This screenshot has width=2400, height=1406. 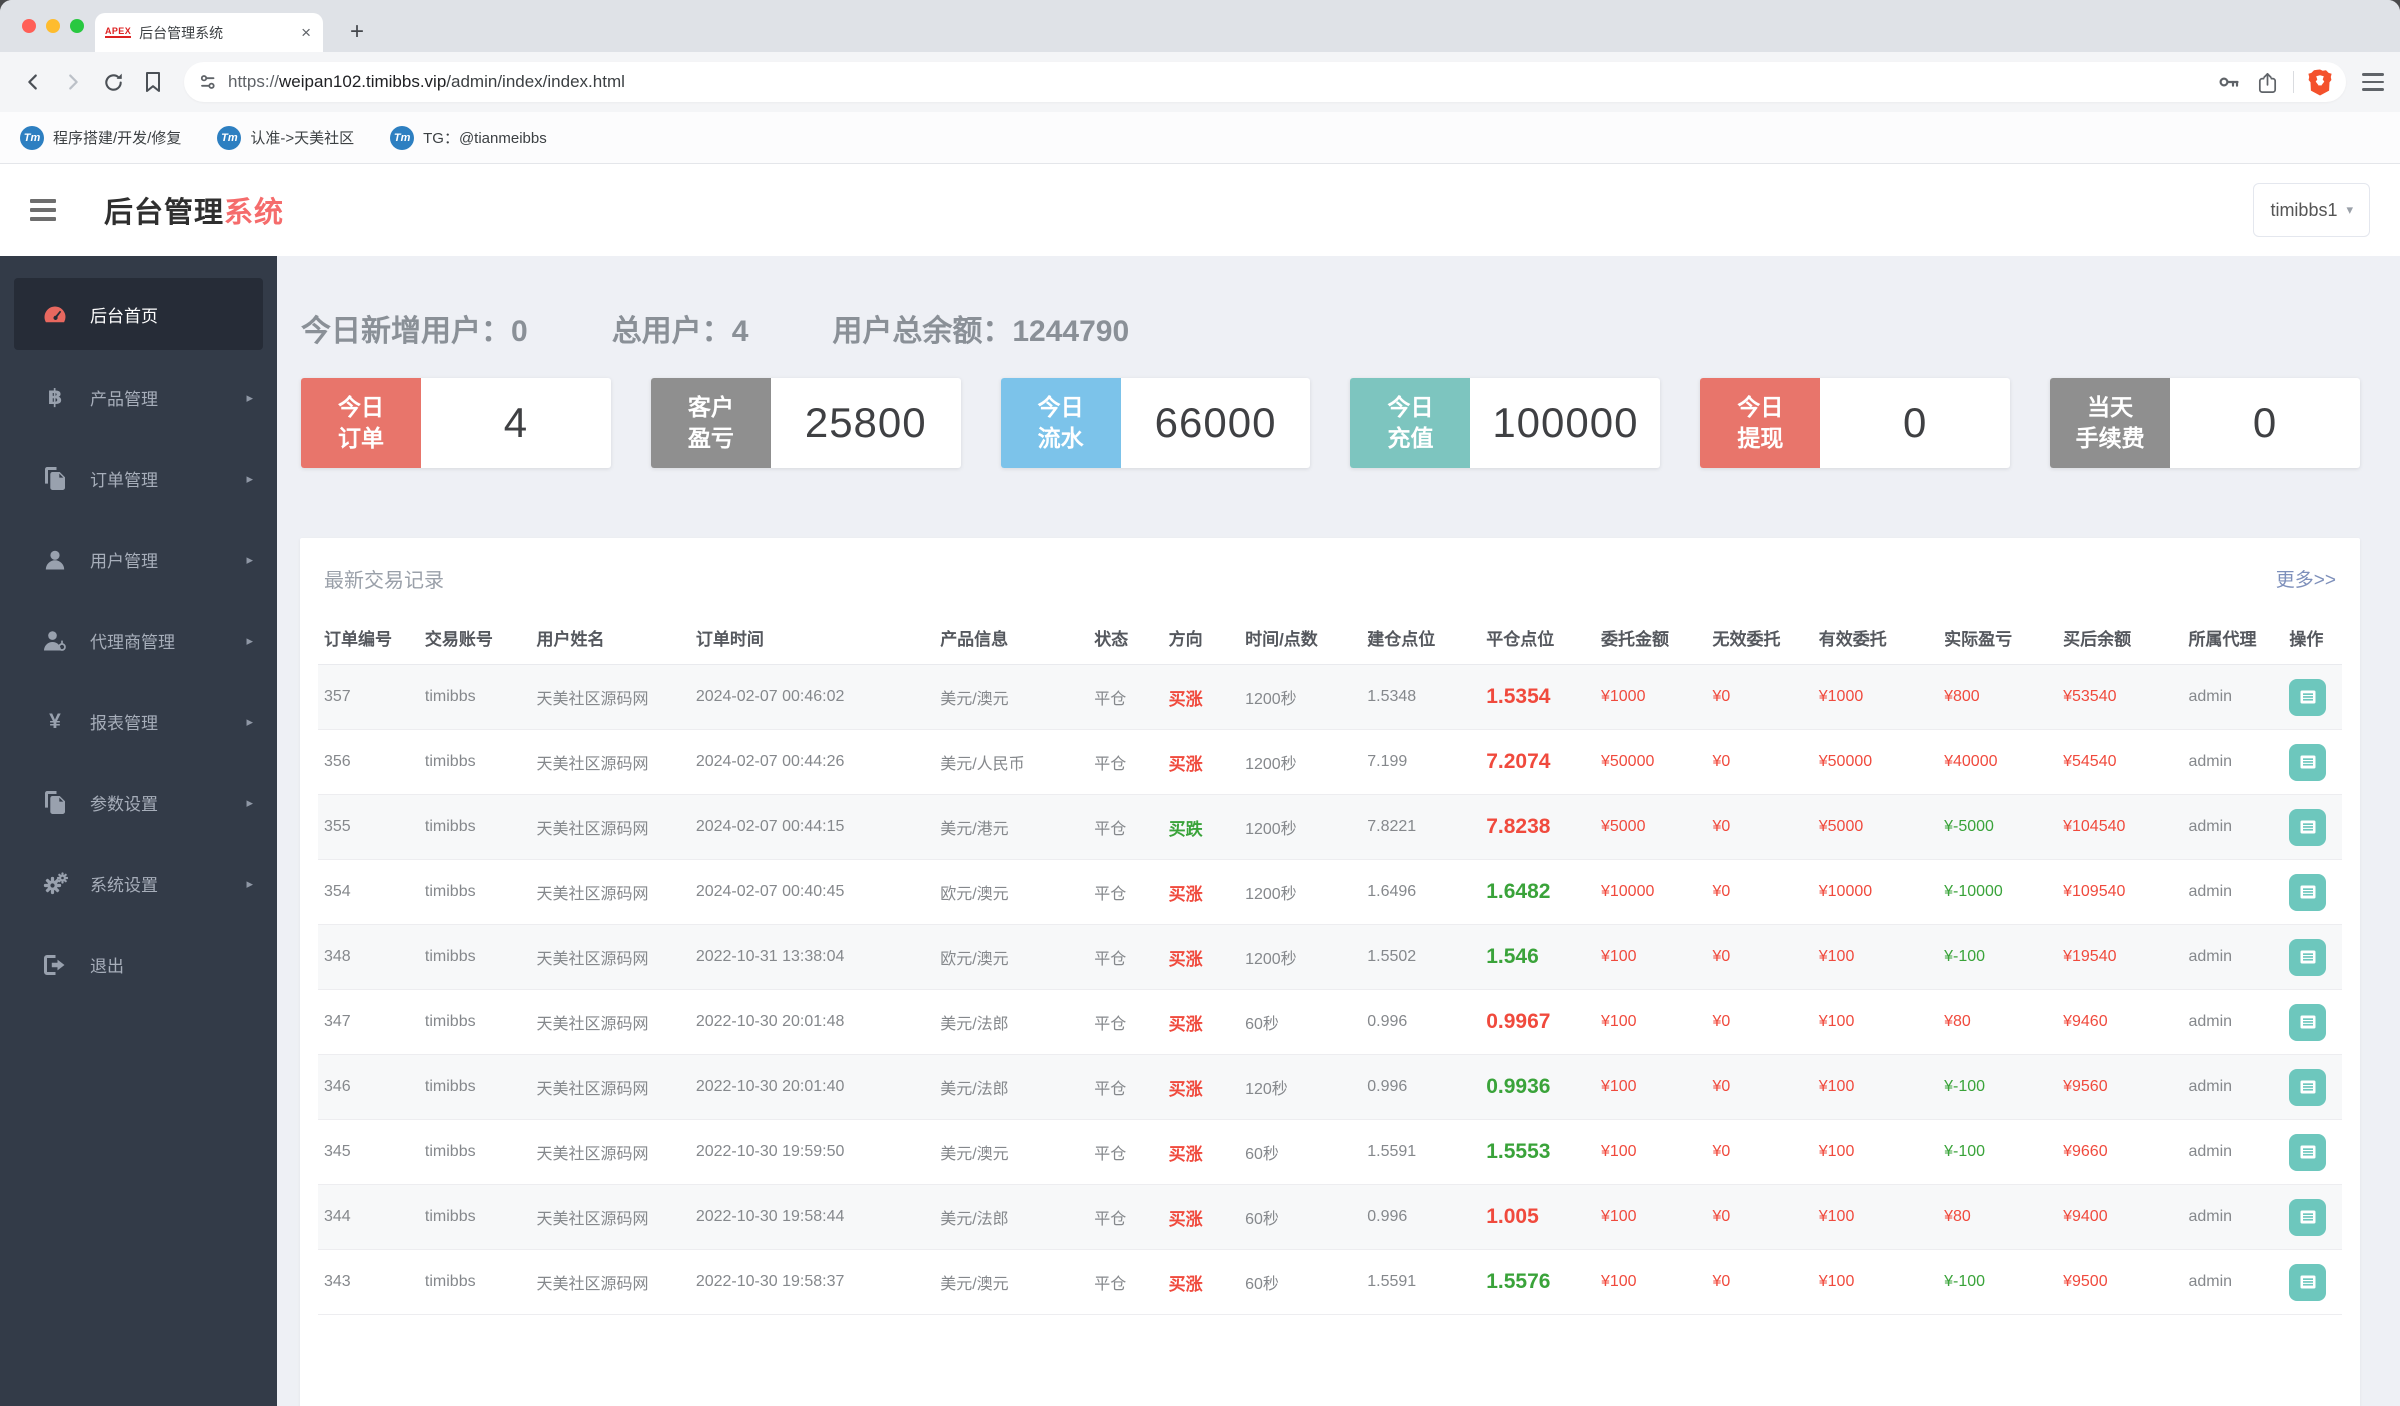 What do you see at coordinates (124, 480) in the screenshot?
I see `sidebar-item-label: 订单管理` at bounding box center [124, 480].